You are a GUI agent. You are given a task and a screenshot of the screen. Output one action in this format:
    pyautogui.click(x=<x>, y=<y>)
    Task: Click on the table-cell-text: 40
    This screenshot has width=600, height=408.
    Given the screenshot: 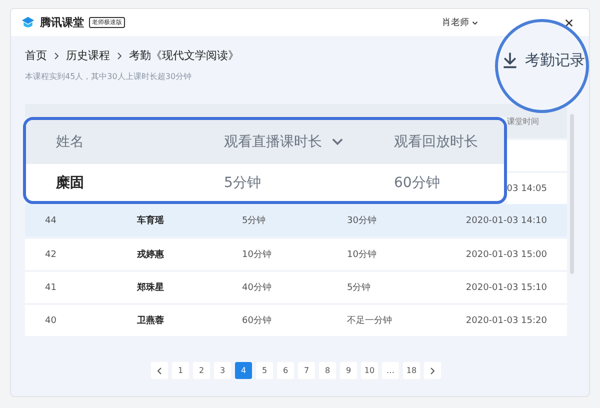 What is the action you would take?
    pyautogui.click(x=51, y=321)
    